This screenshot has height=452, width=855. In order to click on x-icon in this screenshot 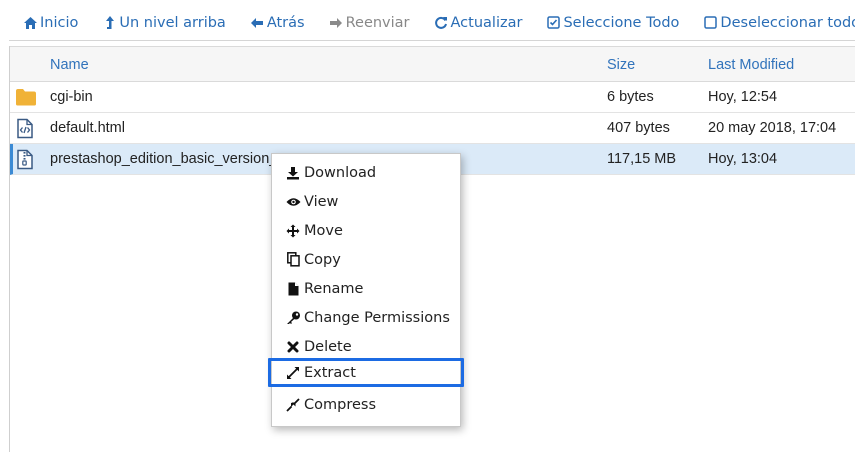, I will do `click(293, 347)`.